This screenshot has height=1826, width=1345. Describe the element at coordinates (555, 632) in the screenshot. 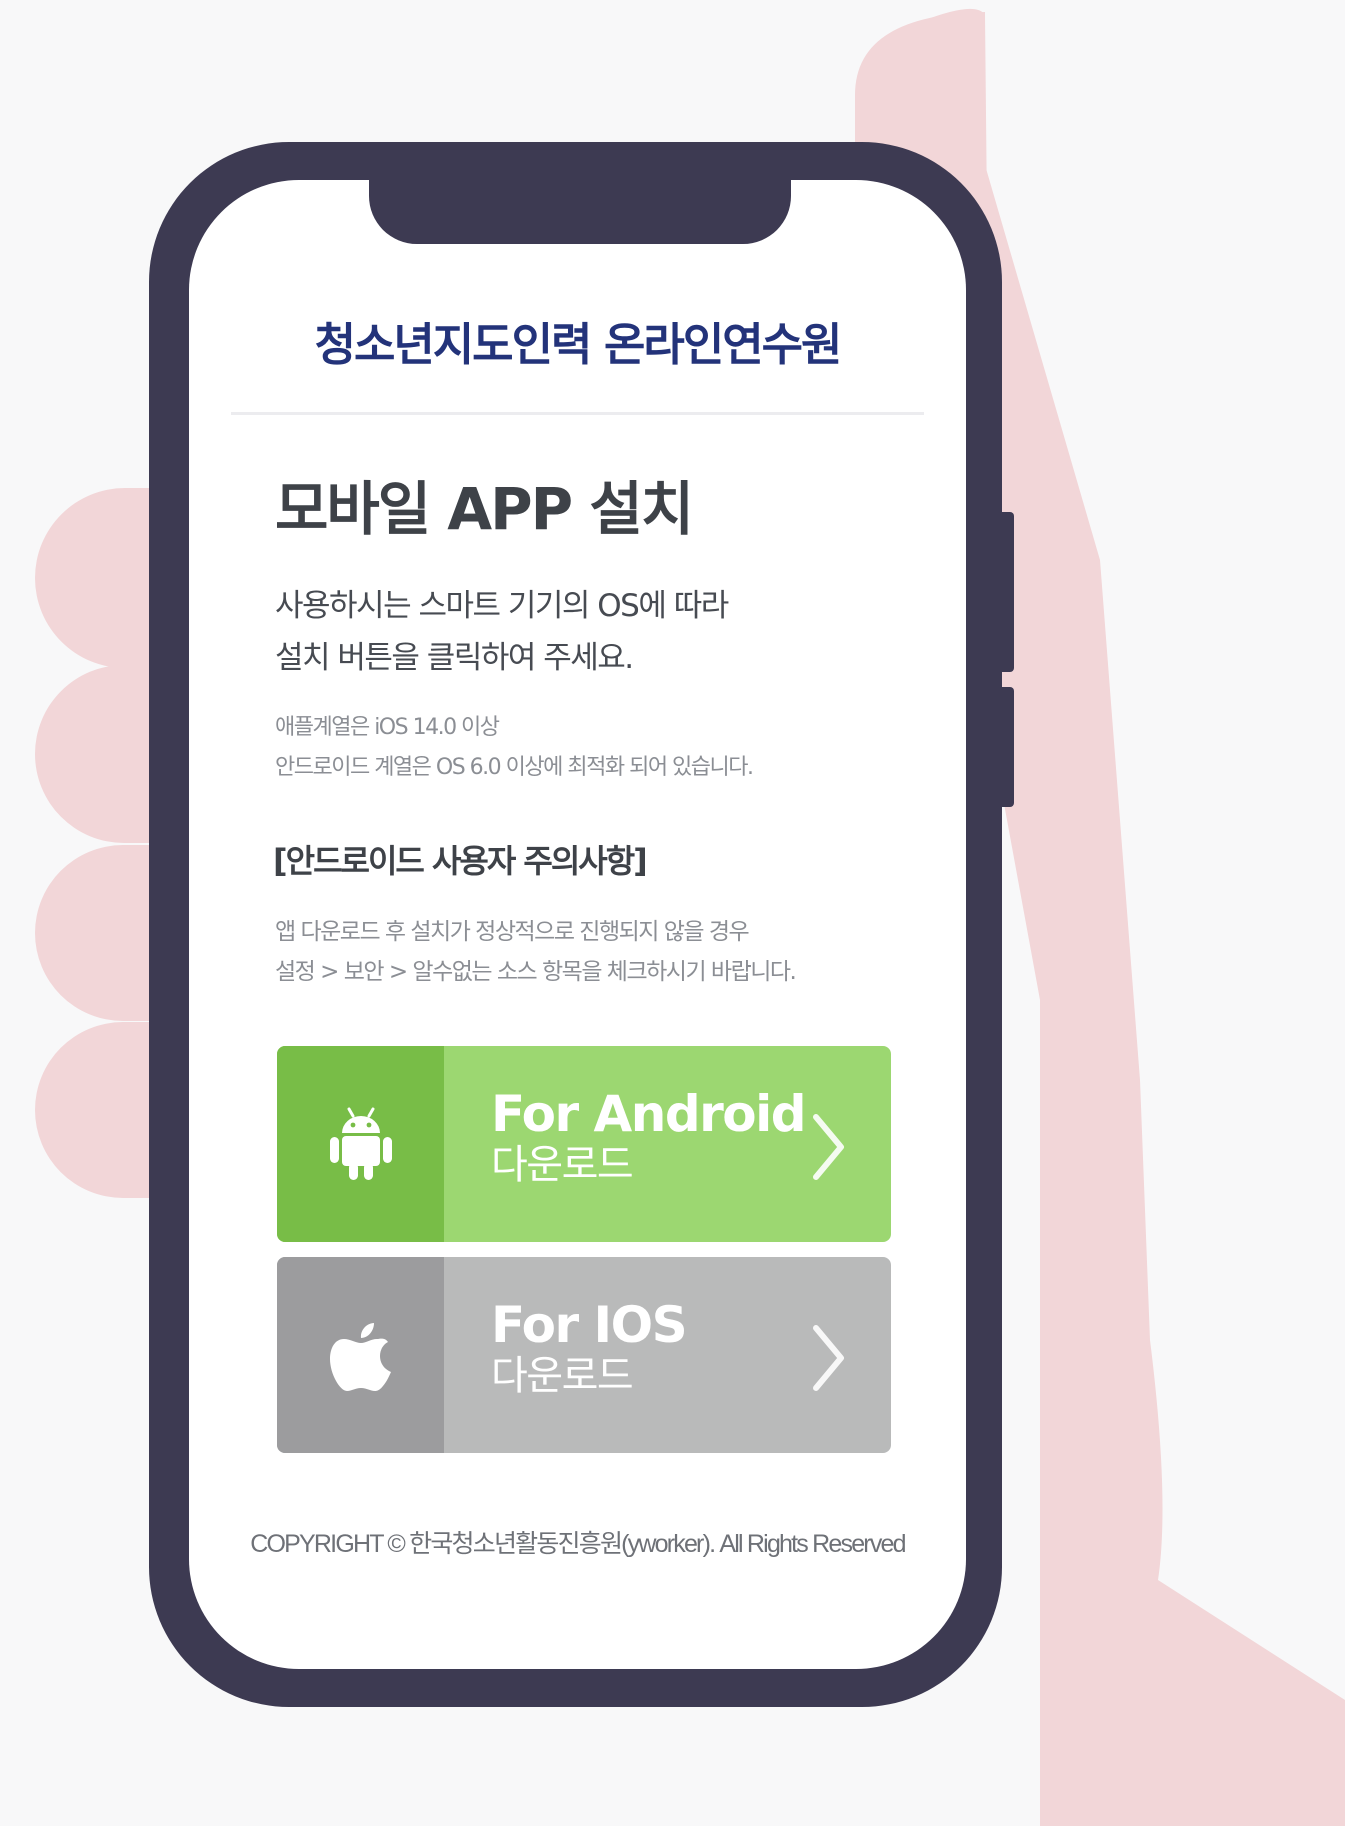

I see `instructions: 사용하시는 스마트 기기의 OS에 따라 설치 버튼을 클릭하여 주세요.` at that location.